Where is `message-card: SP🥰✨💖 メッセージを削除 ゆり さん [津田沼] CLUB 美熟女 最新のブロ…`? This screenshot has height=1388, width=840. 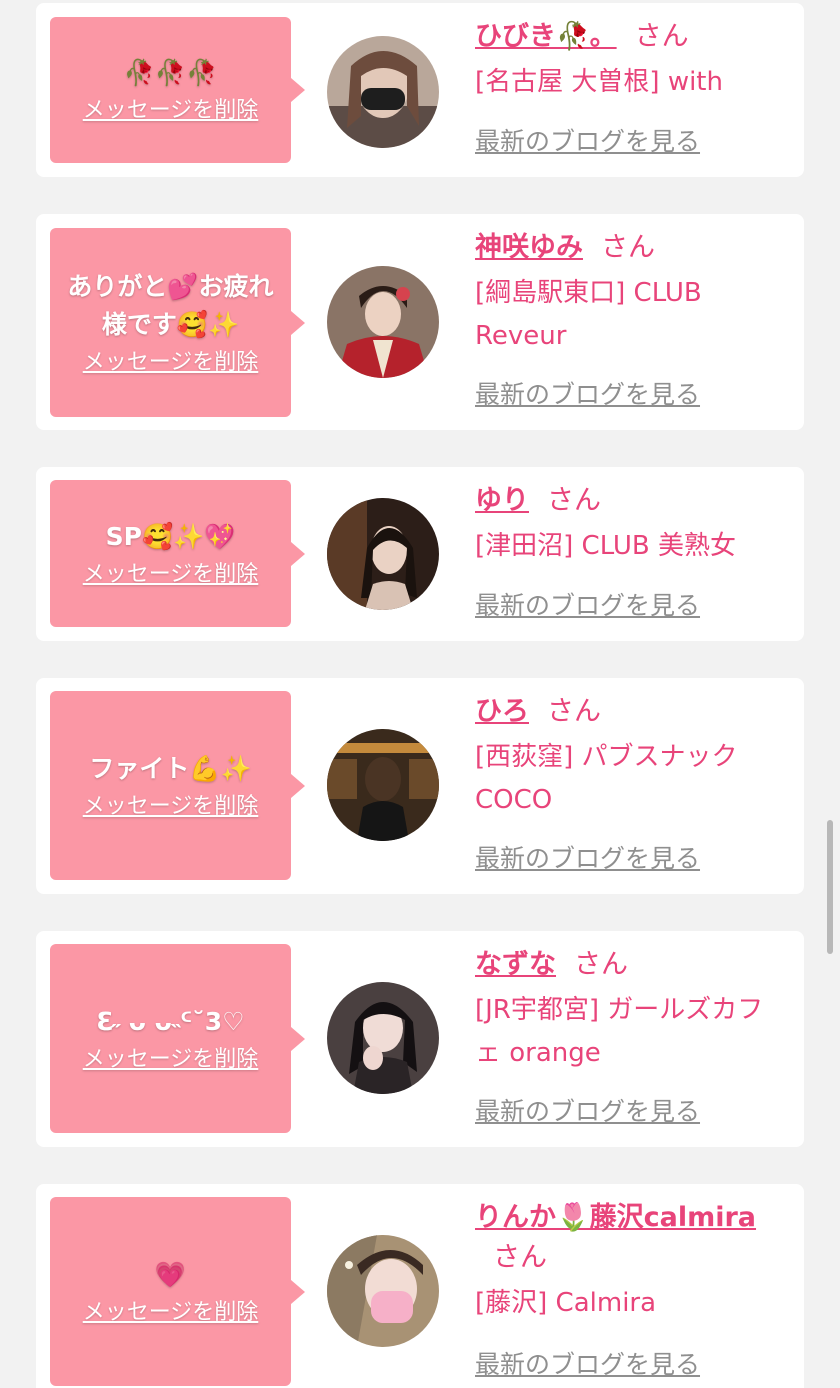
message-card: SP🥰✨💖 メッセージを削除 ゆり さん [津田沼] CLUB 美熟女 最新のブロ… is located at coordinates (420, 554).